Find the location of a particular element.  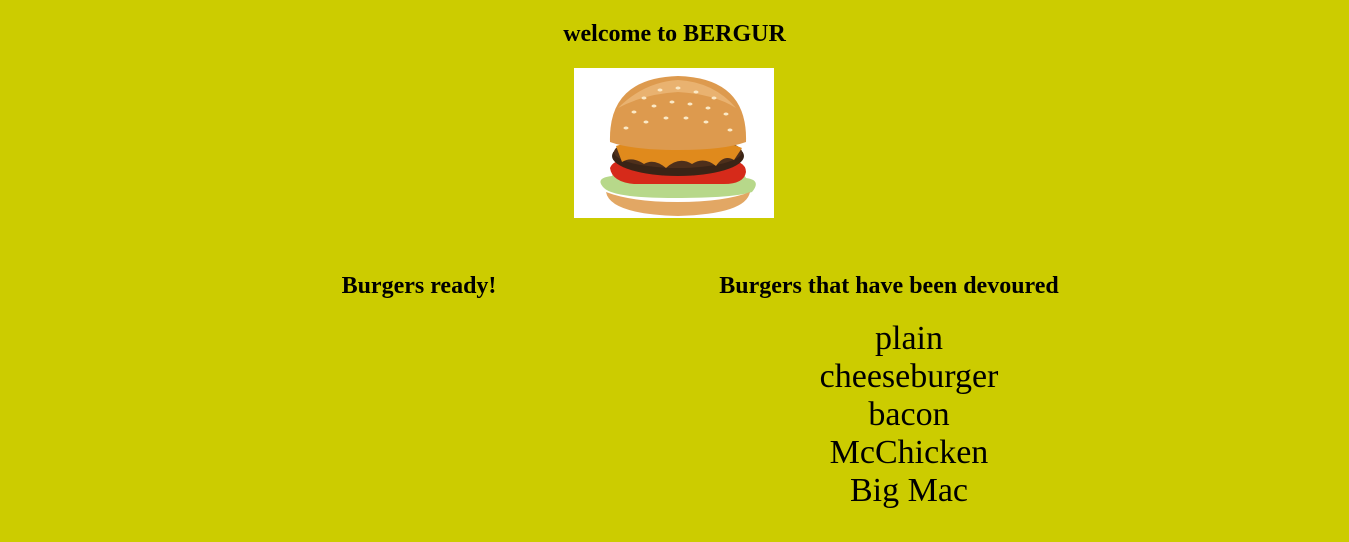

burgers-ready-heading: Burgers ready! is located at coordinates (419, 286).